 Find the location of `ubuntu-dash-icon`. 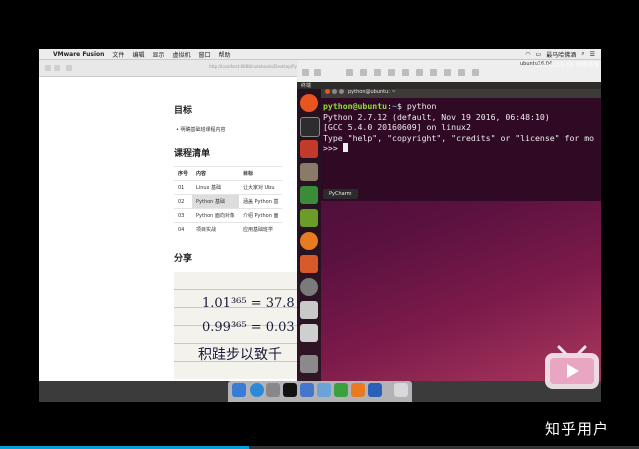

ubuntu-dash-icon is located at coordinates (309, 103).